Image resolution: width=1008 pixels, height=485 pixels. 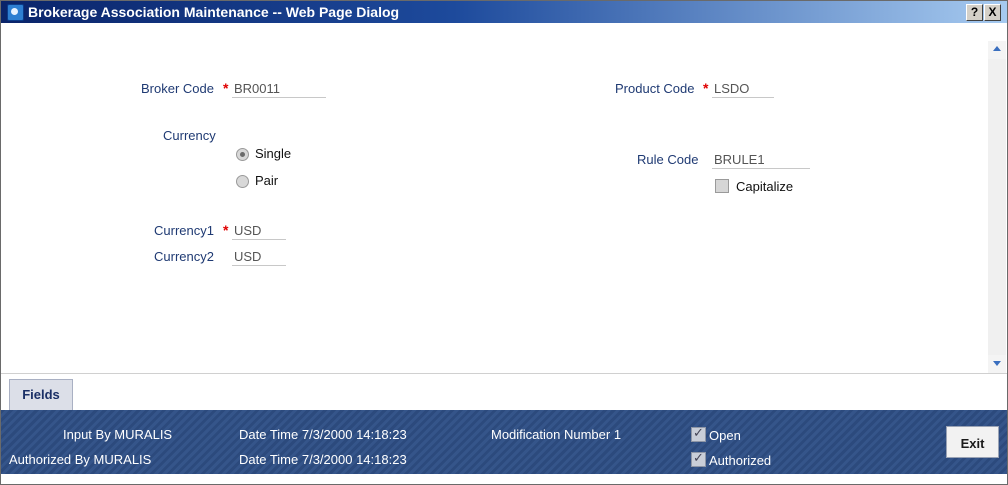 I want to click on vertical-scrollbar, so click(x=997, y=207).